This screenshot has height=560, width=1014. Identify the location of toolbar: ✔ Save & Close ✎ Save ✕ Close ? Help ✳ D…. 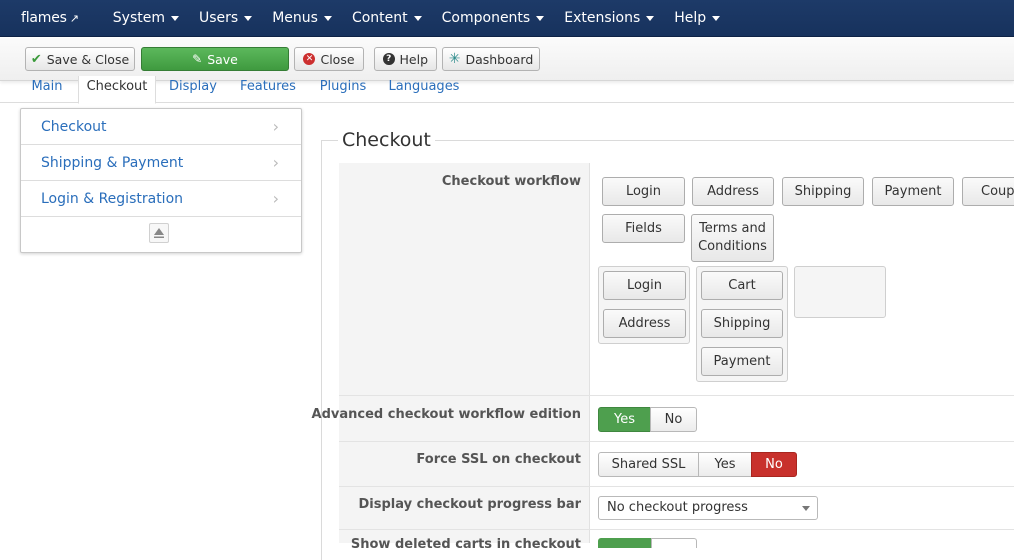
(507, 59).